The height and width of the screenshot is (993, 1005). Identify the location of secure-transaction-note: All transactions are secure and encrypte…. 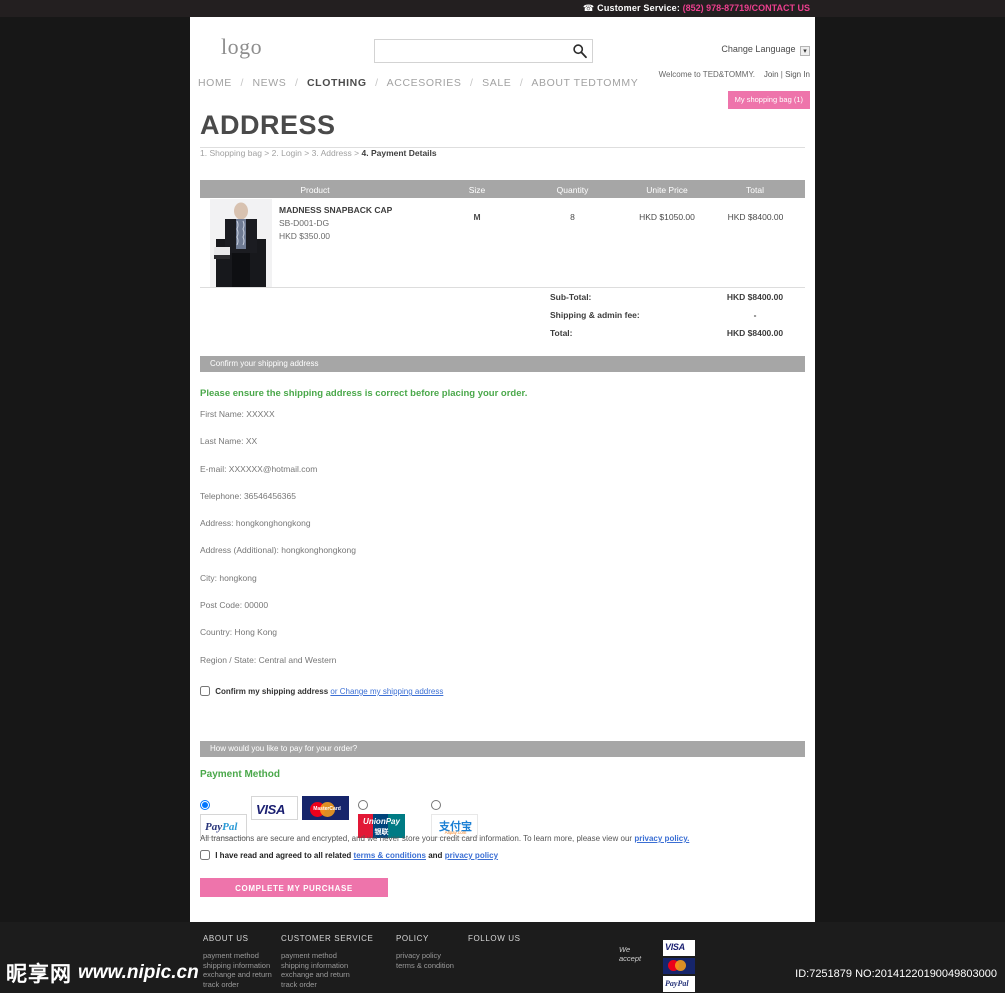
(444, 838).